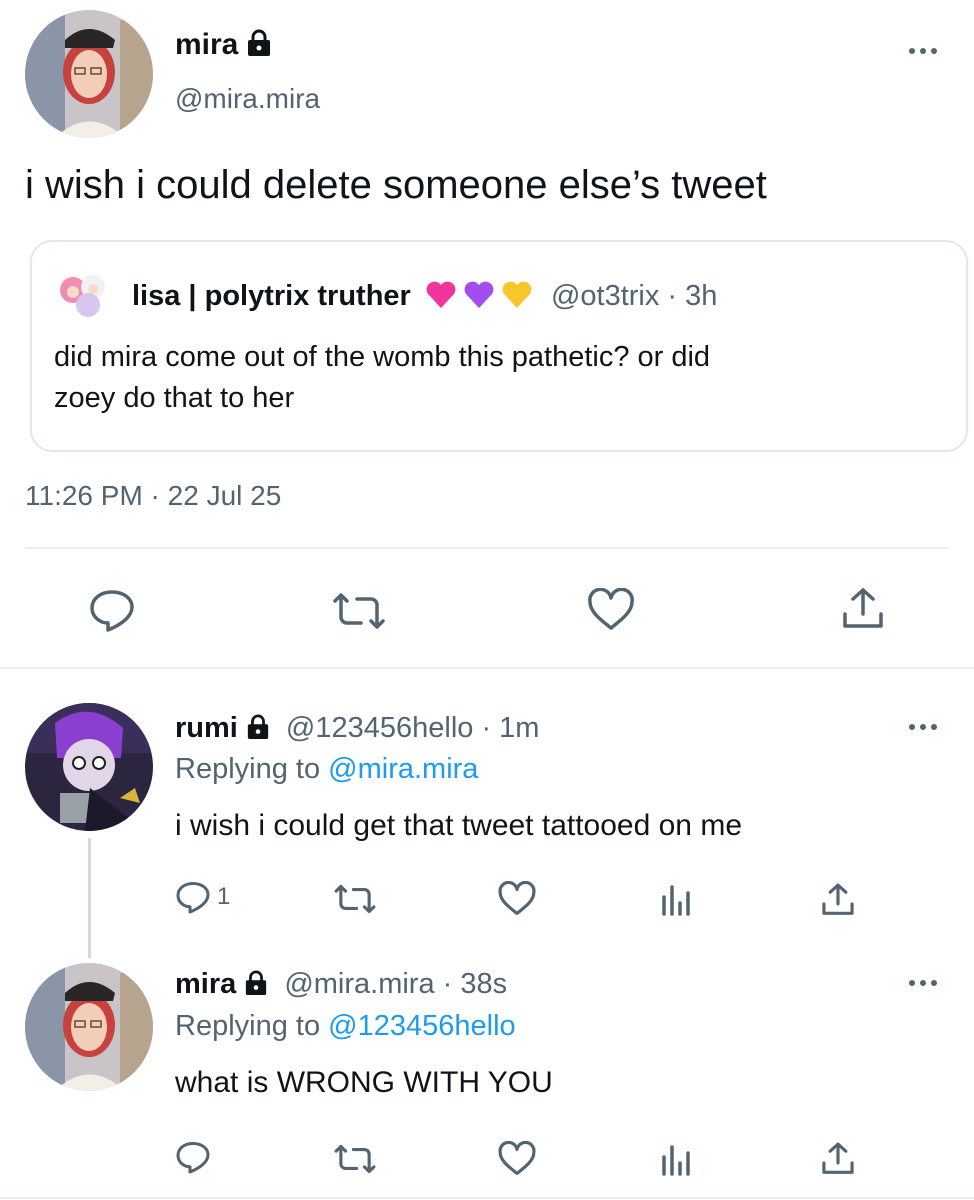  What do you see at coordinates (396, 984) in the screenshot?
I see `handle-time: @mira.mira · 38s` at bounding box center [396, 984].